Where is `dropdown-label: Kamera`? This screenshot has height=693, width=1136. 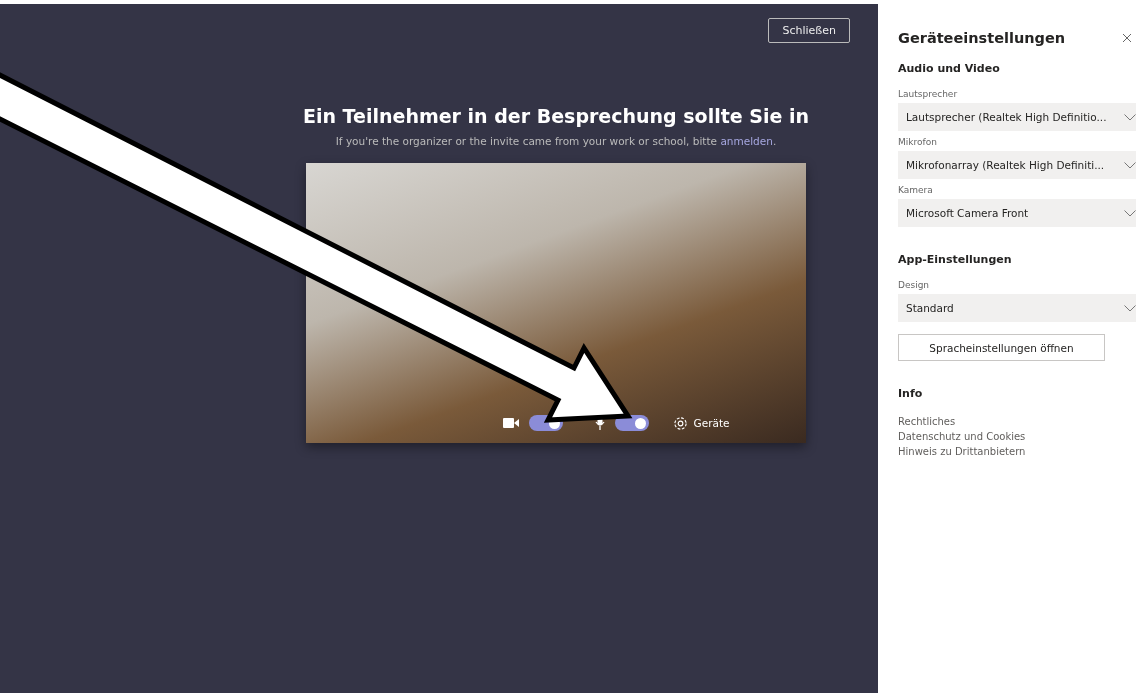 dropdown-label: Kamera is located at coordinates (916, 190).